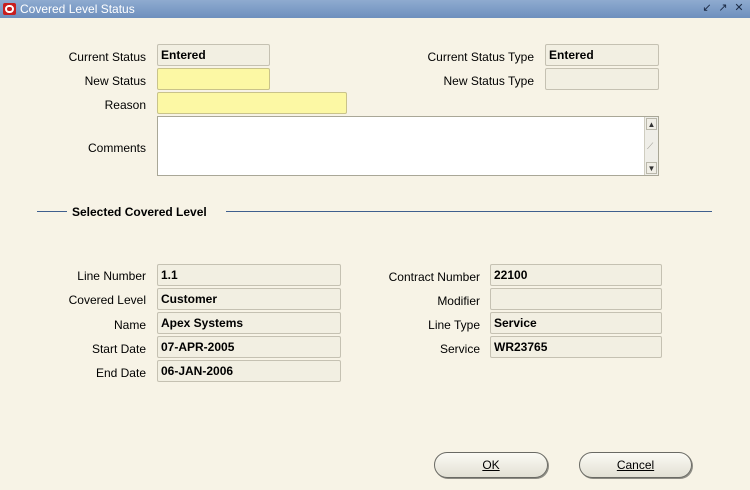  Describe the element at coordinates (723, 8) in the screenshot. I see `maximize-icon: ↗` at that location.